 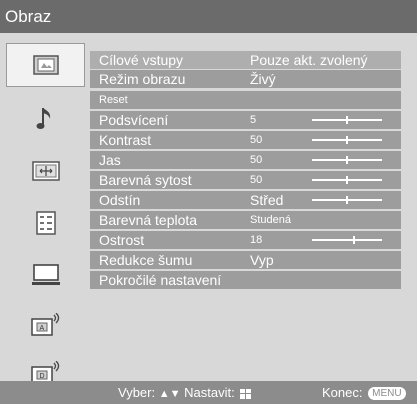 I want to click on menu-row-backlight: Podsvícení 5, so click(x=245, y=120).